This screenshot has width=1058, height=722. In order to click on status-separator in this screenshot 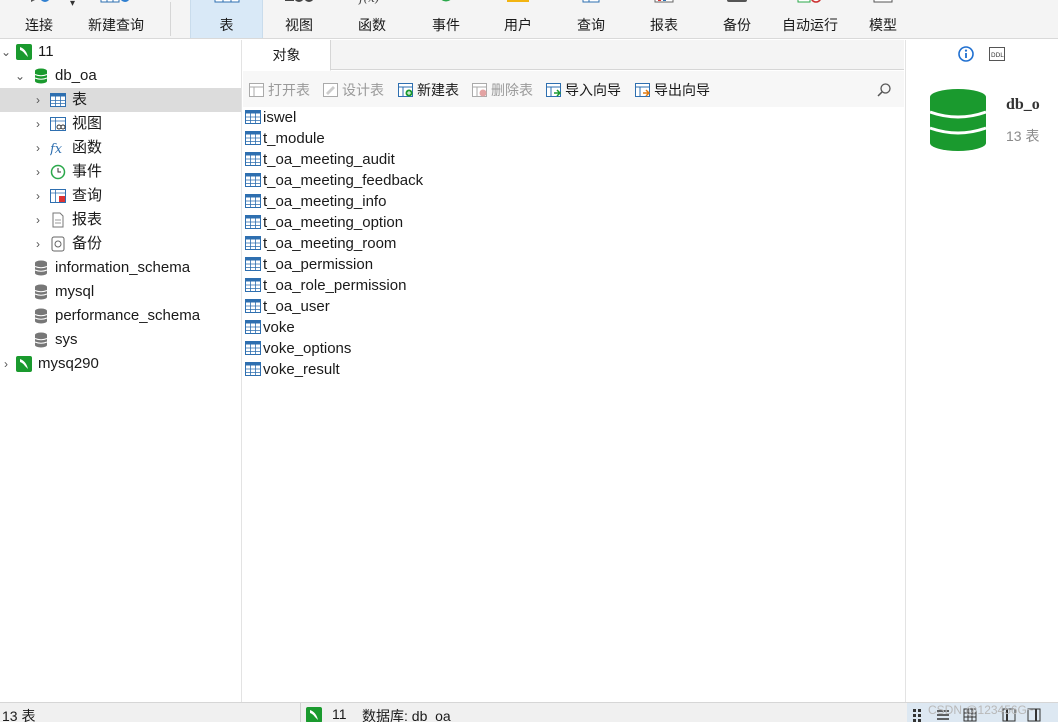, I will do `click(300, 712)`.